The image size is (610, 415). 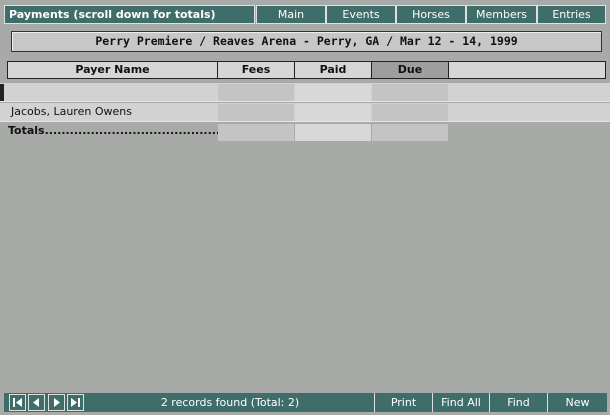 I want to click on nav-entries-button: Entries, so click(x=571, y=14).